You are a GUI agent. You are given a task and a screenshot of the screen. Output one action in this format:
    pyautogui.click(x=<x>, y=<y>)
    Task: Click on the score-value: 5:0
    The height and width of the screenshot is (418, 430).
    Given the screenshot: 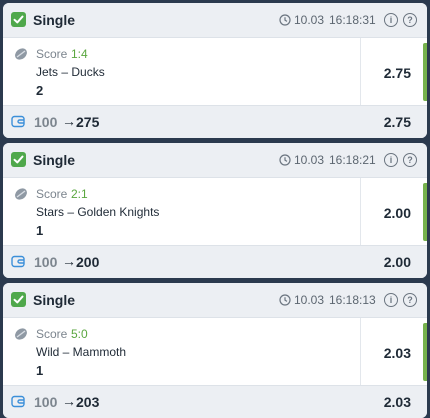 What is the action you would take?
    pyautogui.click(x=79, y=334)
    